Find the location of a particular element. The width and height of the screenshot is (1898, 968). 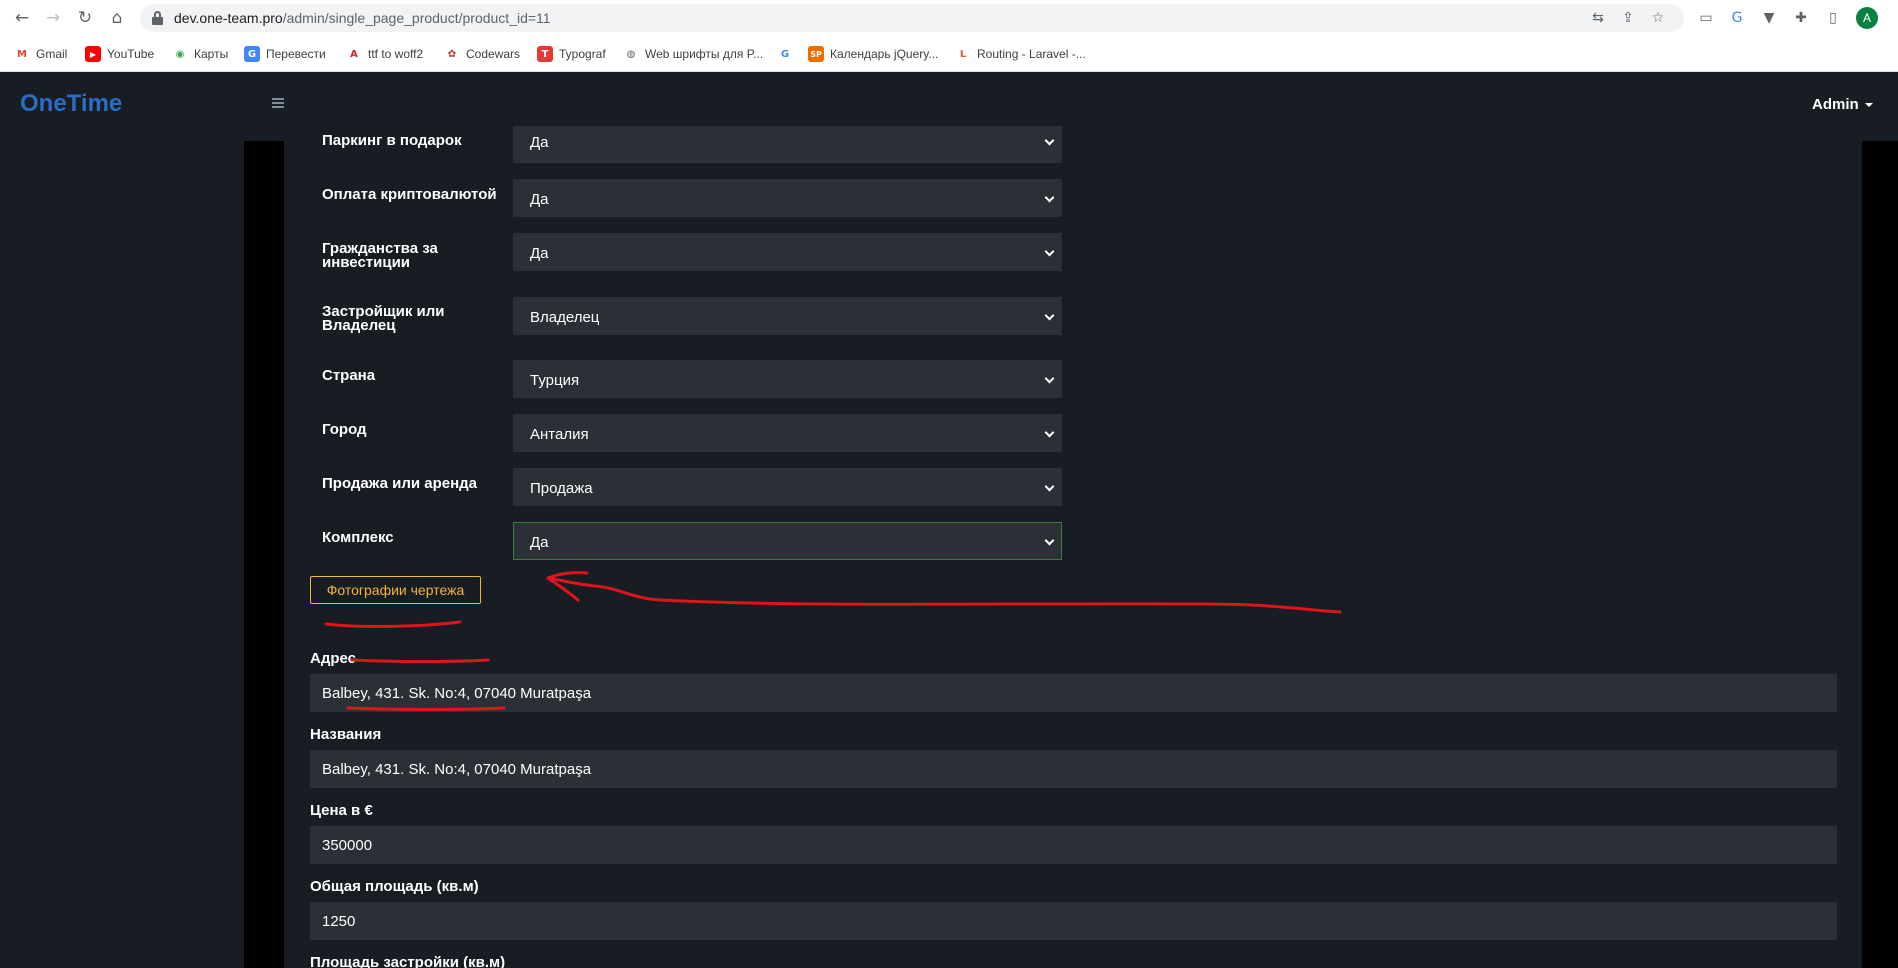

laravel-icon: L is located at coordinates (963, 54).